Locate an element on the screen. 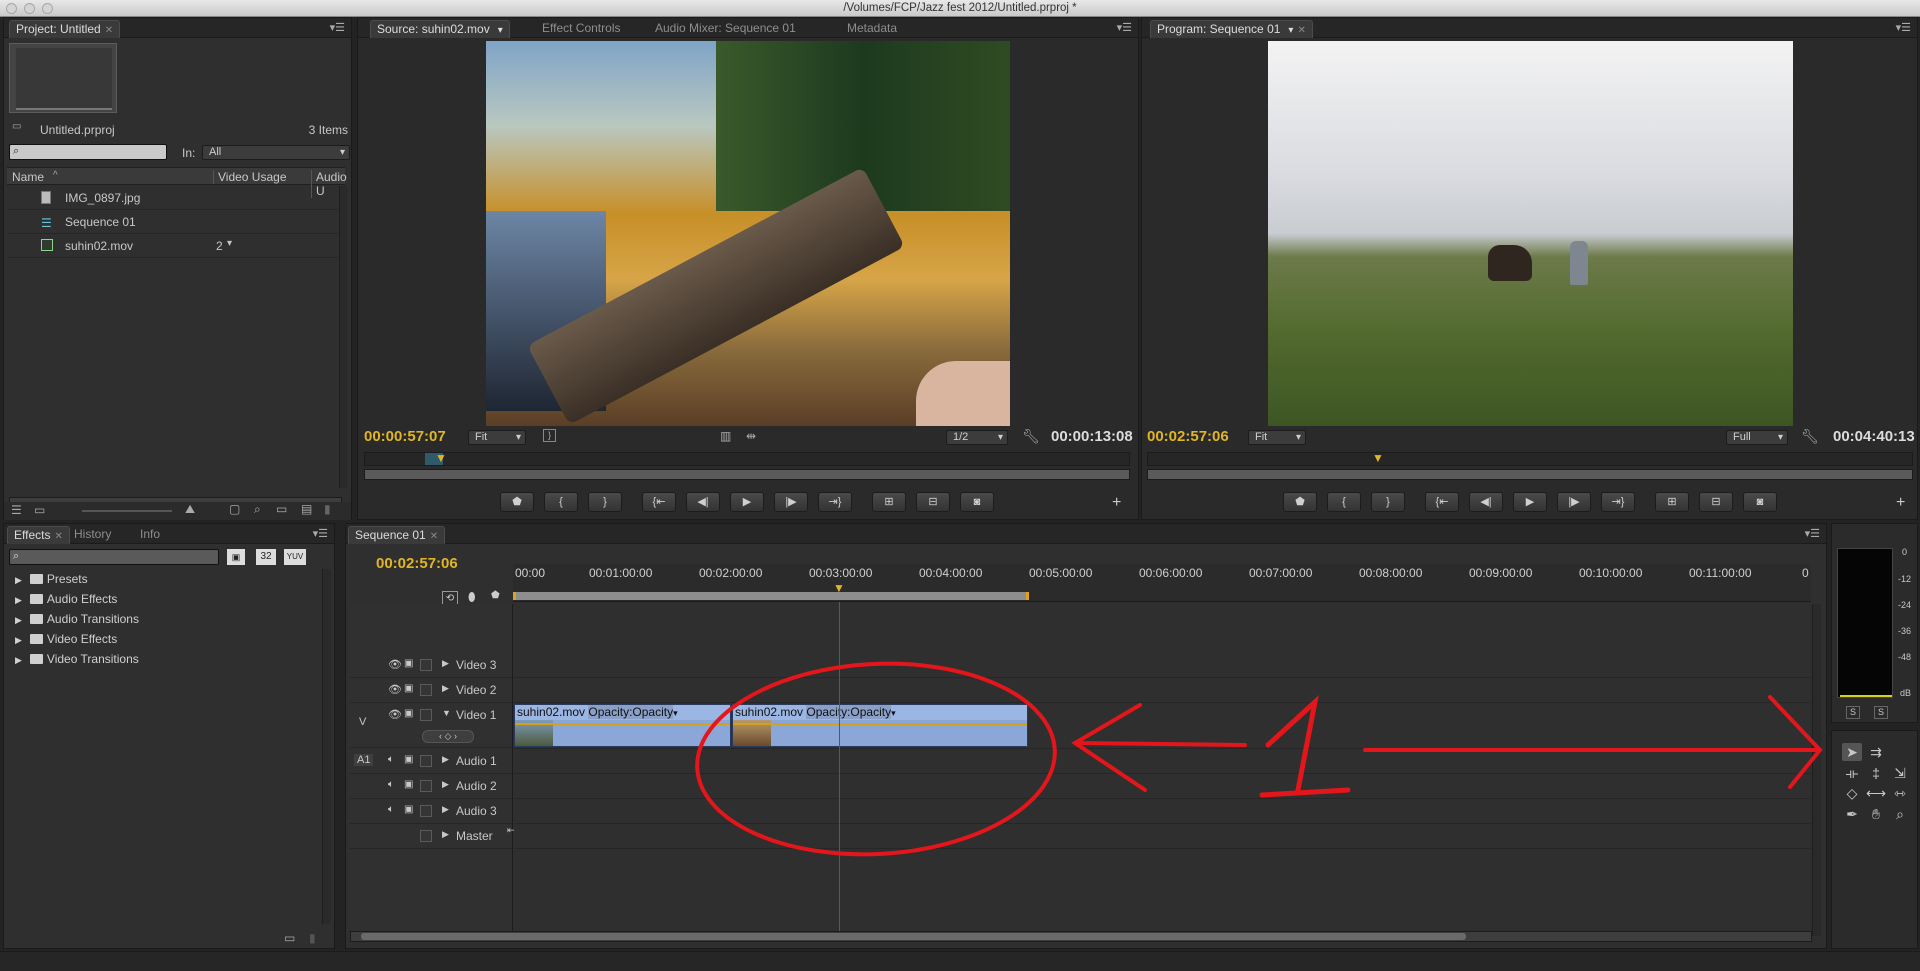 Image resolution: width=1920 pixels, height=971 pixels. keyframe-nav-icon: ‹ ◇ › is located at coordinates (448, 736).